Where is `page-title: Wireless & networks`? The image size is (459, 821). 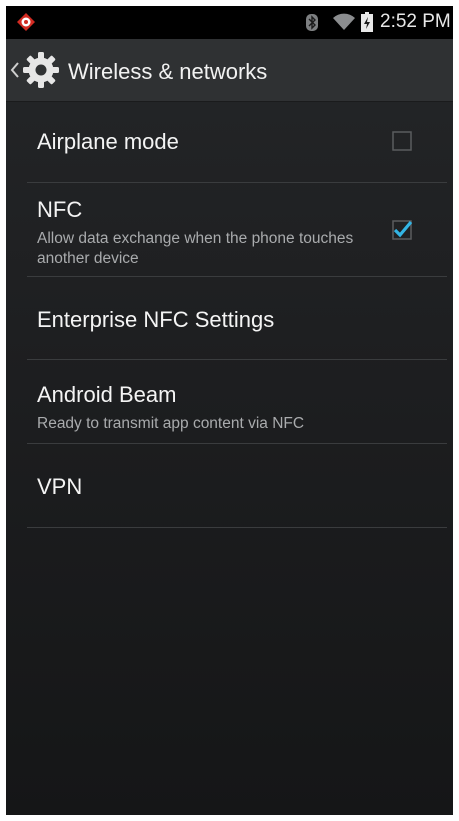
page-title: Wireless & networks is located at coordinates (168, 71).